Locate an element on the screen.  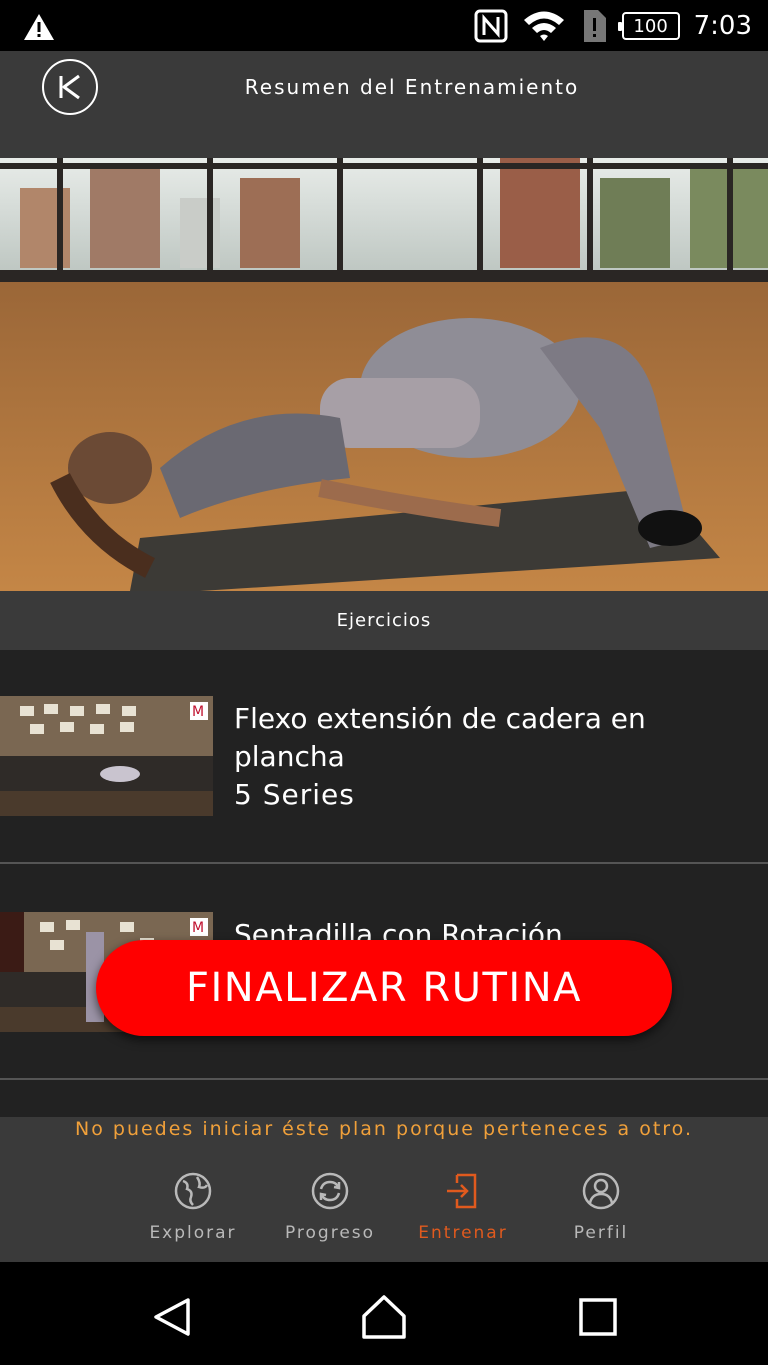
app-header: Resumen del Entrenamiento is located at coordinates (384, 104).